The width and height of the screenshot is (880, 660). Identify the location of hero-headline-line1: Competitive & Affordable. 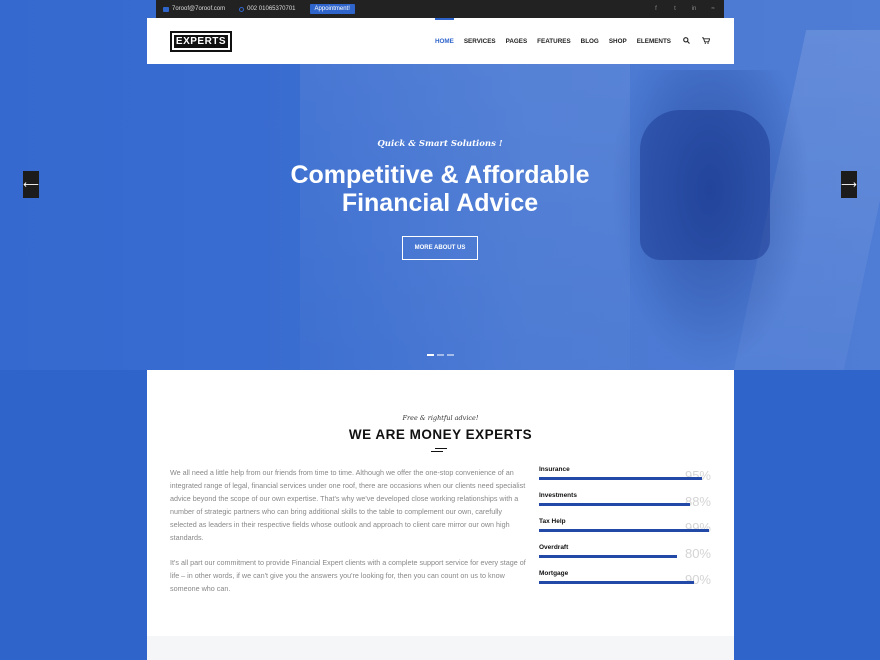
(440, 175).